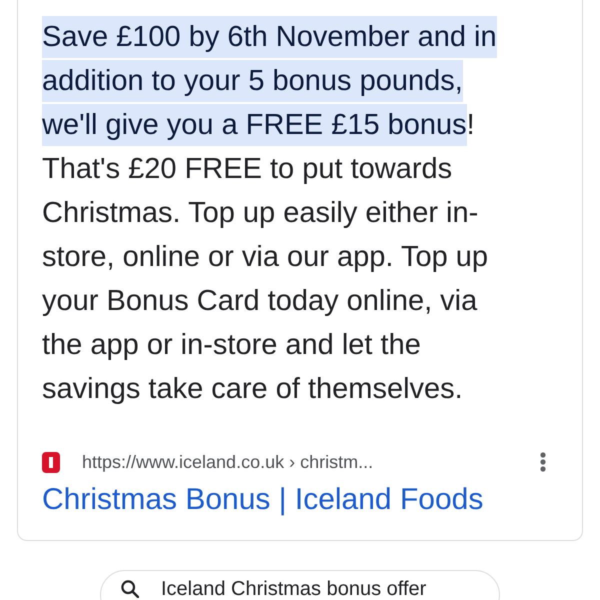 The width and height of the screenshot is (600, 600). What do you see at coordinates (51, 462) in the screenshot?
I see `favicon-icon` at bounding box center [51, 462].